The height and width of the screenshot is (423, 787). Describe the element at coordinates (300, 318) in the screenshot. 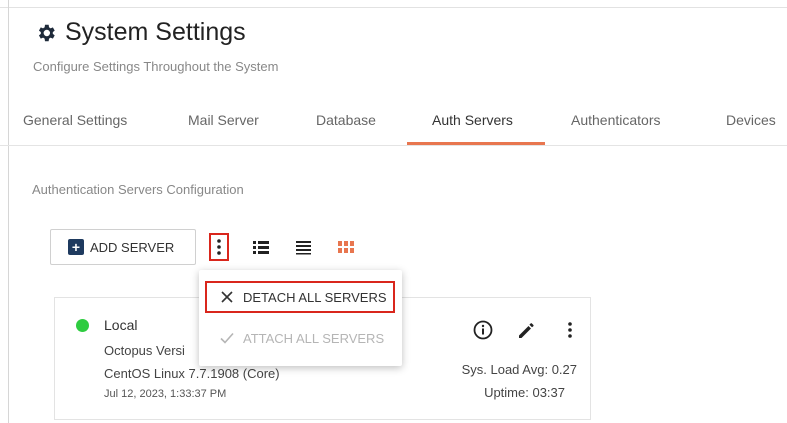

I see `actions-dropdown-menu: DETACH ALL SERVERS ATTACH ALL SERVERS` at that location.